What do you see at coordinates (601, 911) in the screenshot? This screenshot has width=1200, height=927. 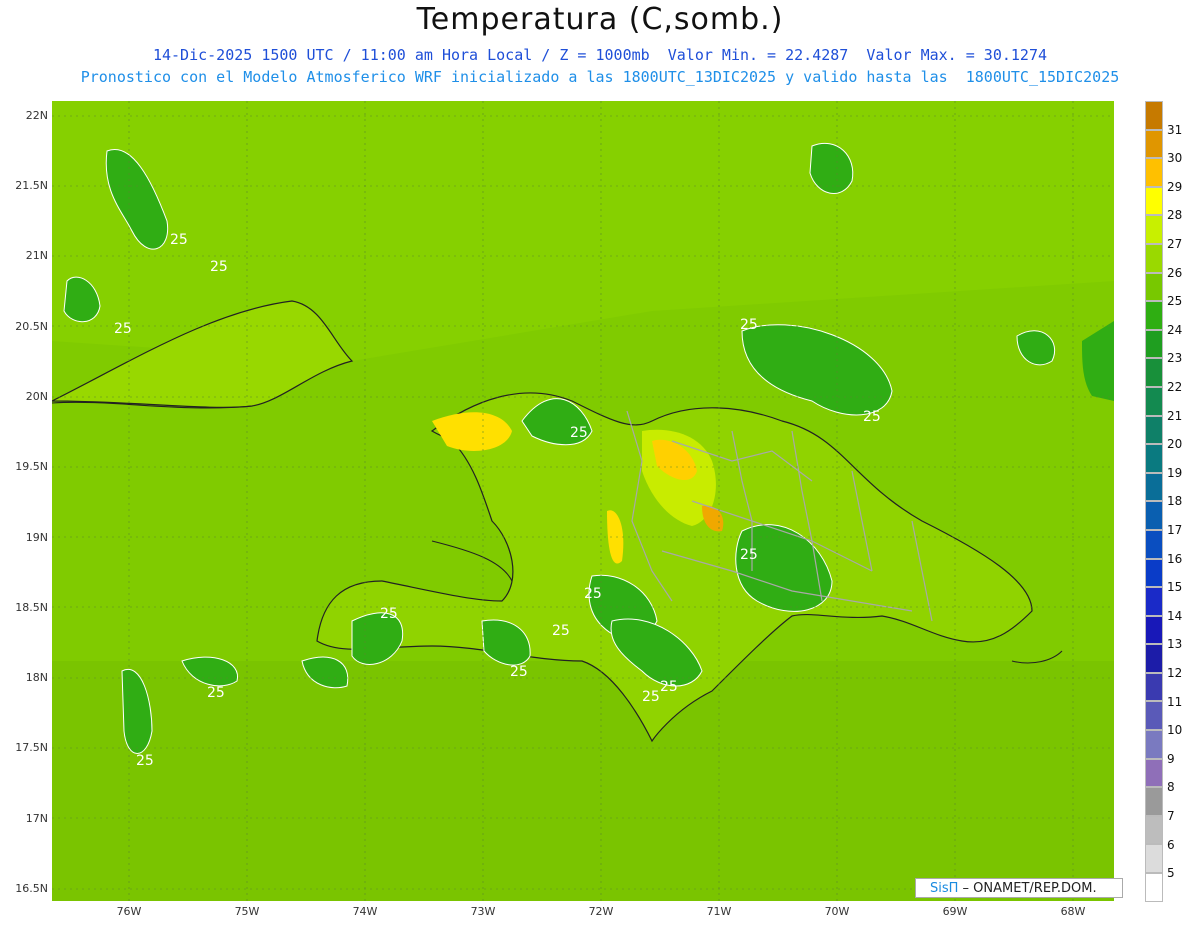 I see `lon-label: 72W` at bounding box center [601, 911].